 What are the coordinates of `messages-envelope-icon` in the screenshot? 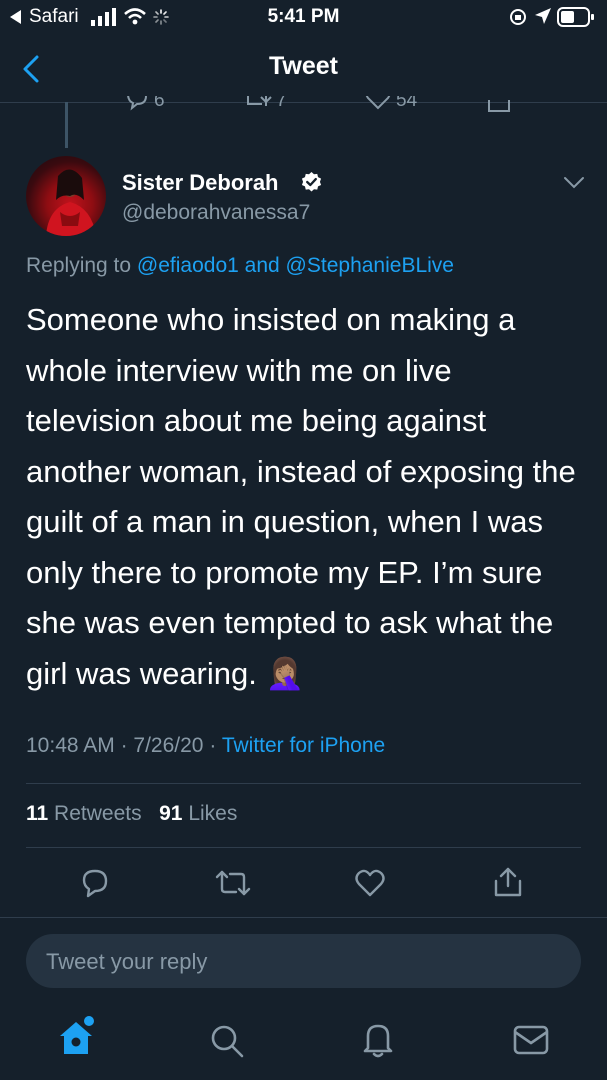 It's located at (531, 1040).